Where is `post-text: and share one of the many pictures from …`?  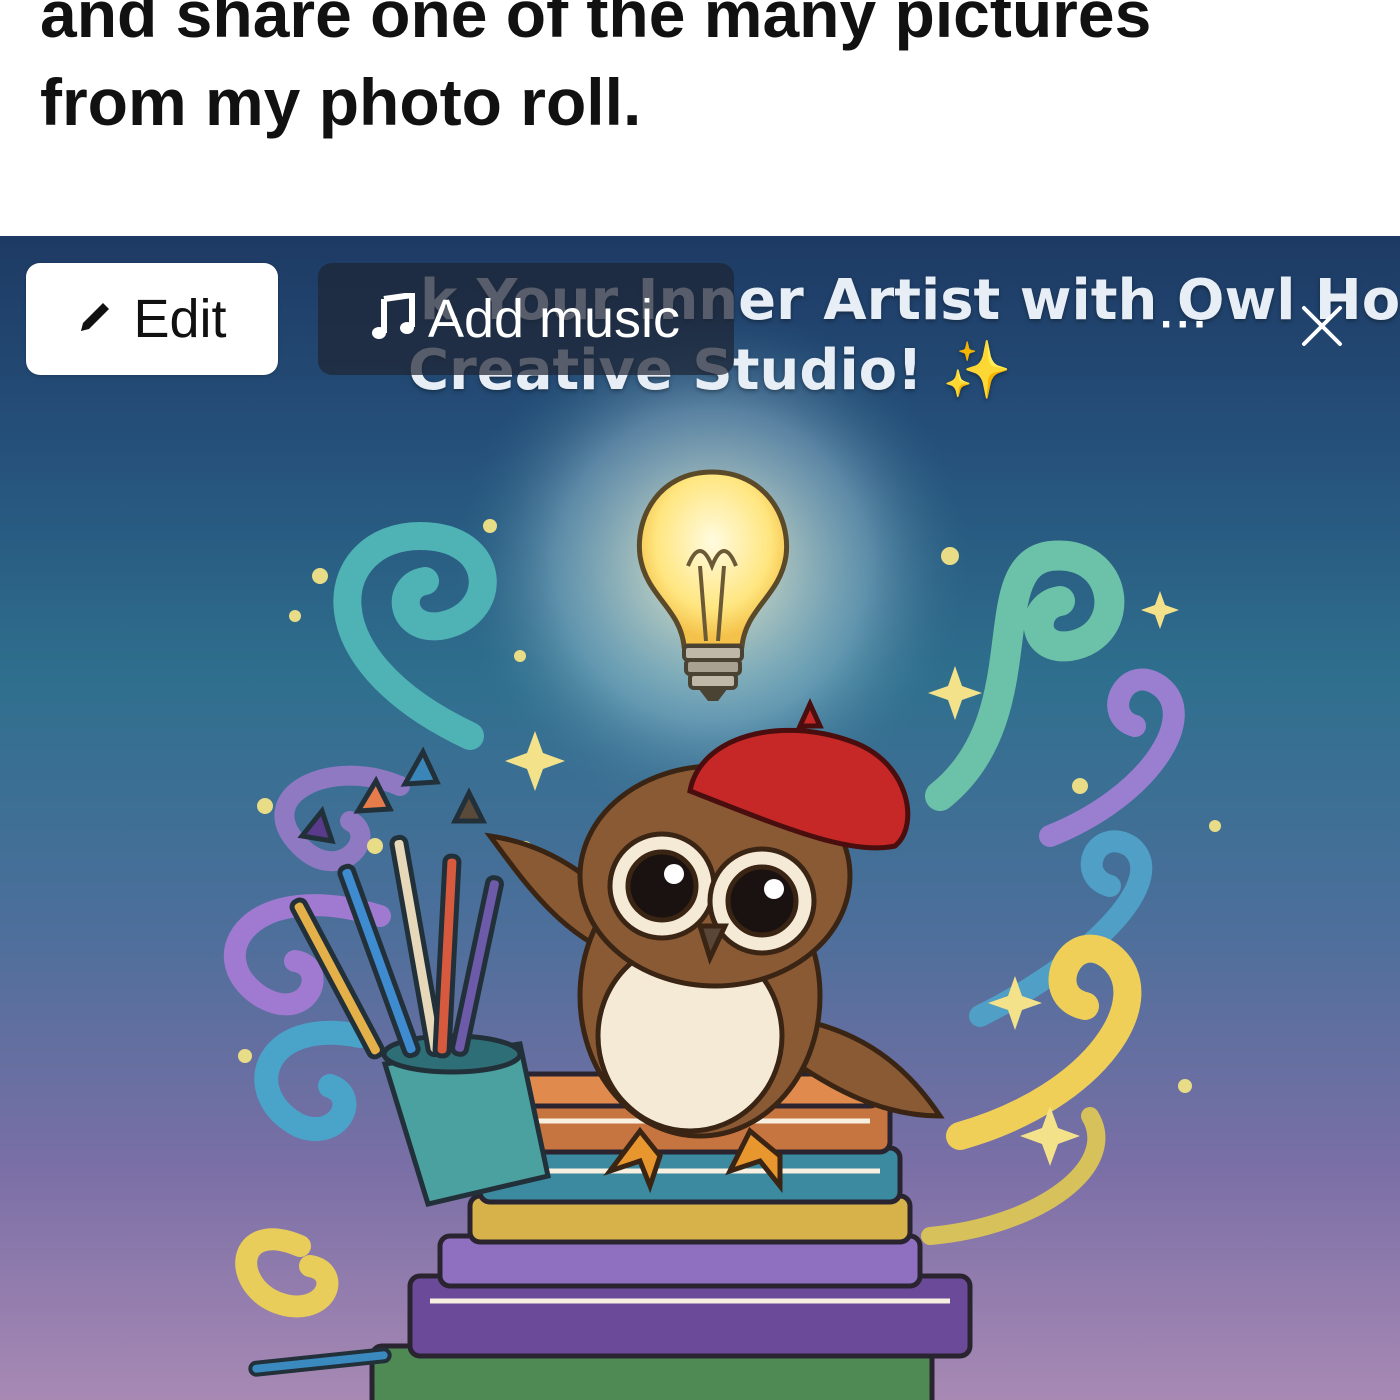
post-text: and share one of the many pictures from … is located at coordinates (705, 73).